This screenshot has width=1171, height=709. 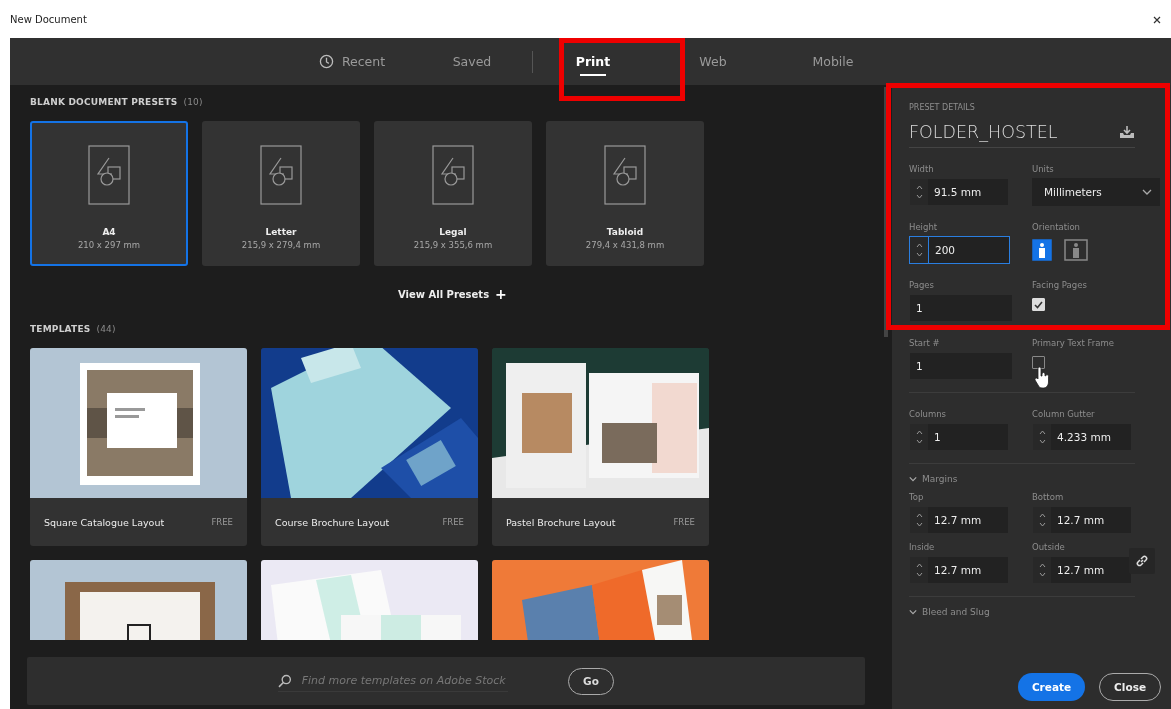 I want to click on template-card: Pastel Brochure Layout FREE, so click(x=600, y=447).